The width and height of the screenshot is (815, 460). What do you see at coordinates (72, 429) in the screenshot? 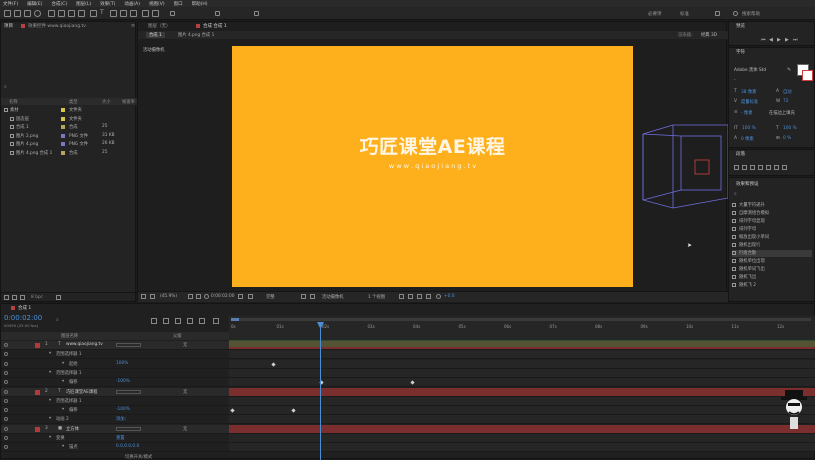
I see `layer-name: 立方体` at bounding box center [72, 429].